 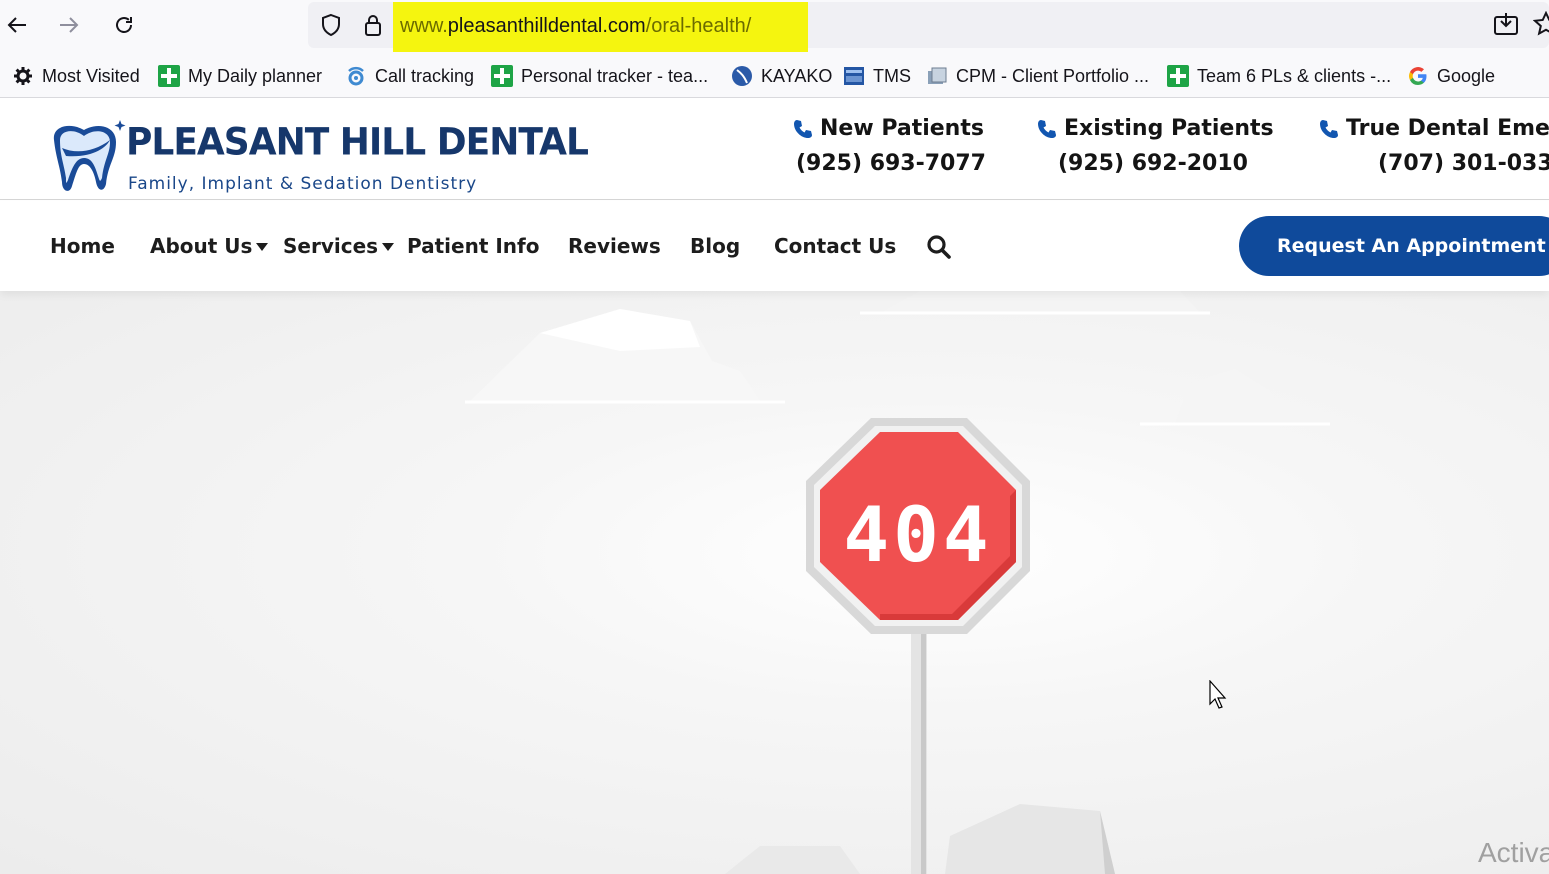 What do you see at coordinates (1235, 397) in the screenshot?
I see `cloud-right` at bounding box center [1235, 397].